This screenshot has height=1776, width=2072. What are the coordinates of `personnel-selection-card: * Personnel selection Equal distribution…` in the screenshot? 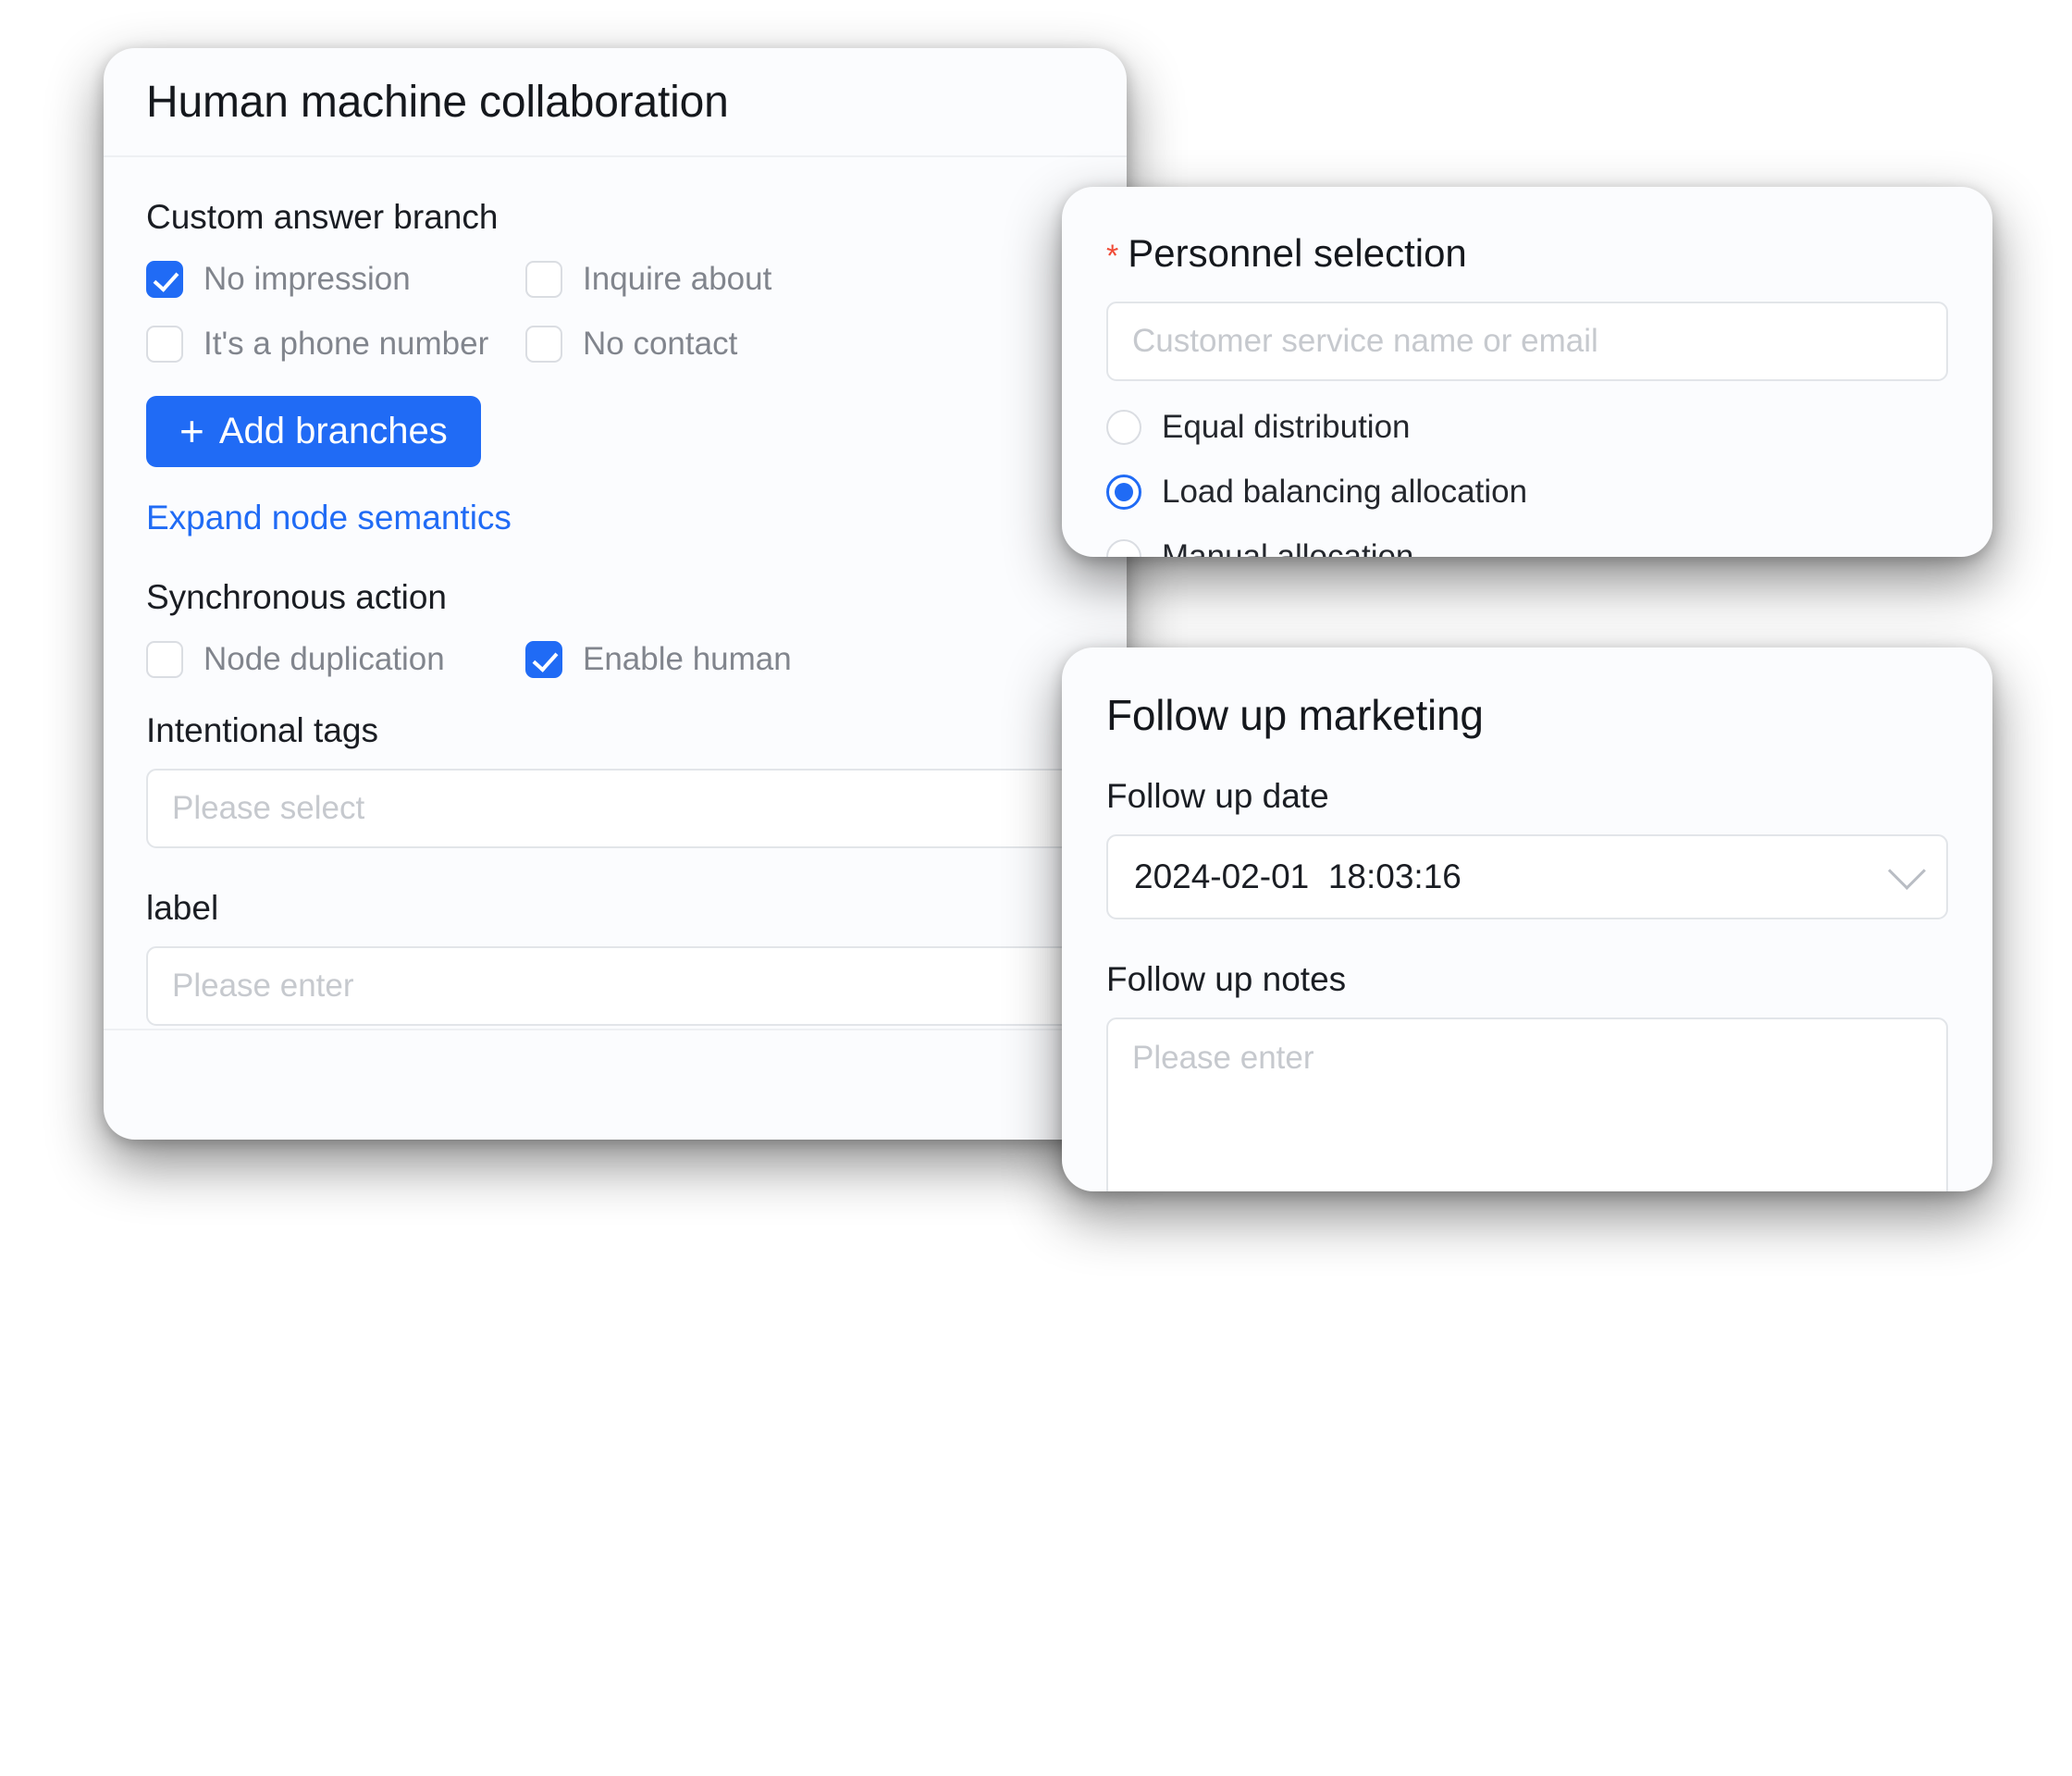 It's located at (1527, 372).